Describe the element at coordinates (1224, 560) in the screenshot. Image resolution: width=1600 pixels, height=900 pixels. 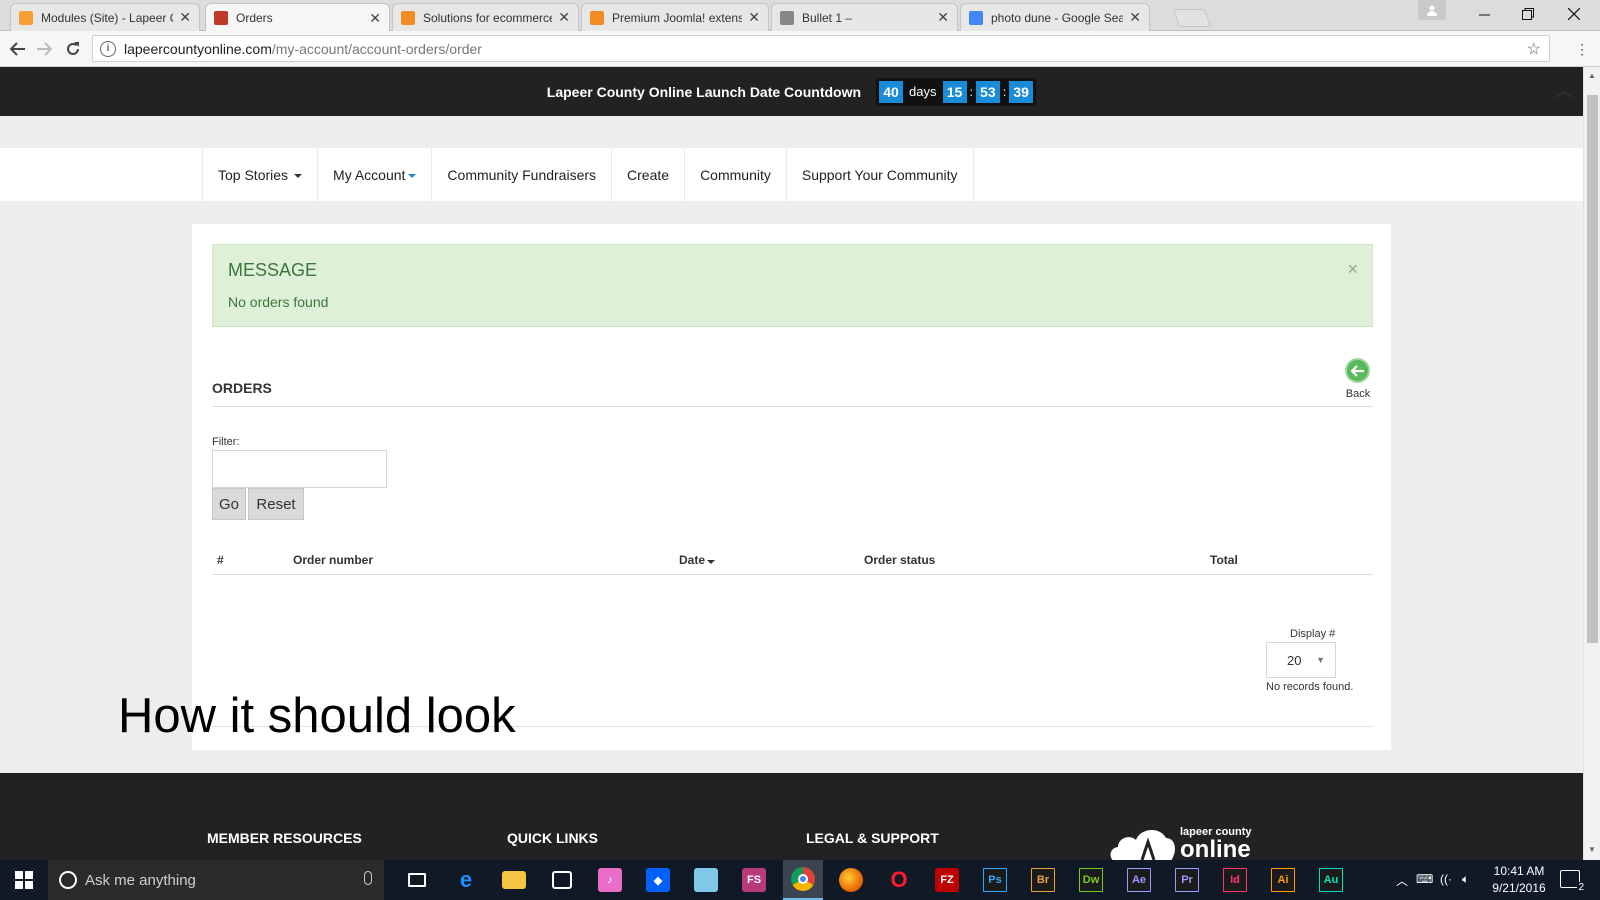
I see `column-header-total: Total` at that location.